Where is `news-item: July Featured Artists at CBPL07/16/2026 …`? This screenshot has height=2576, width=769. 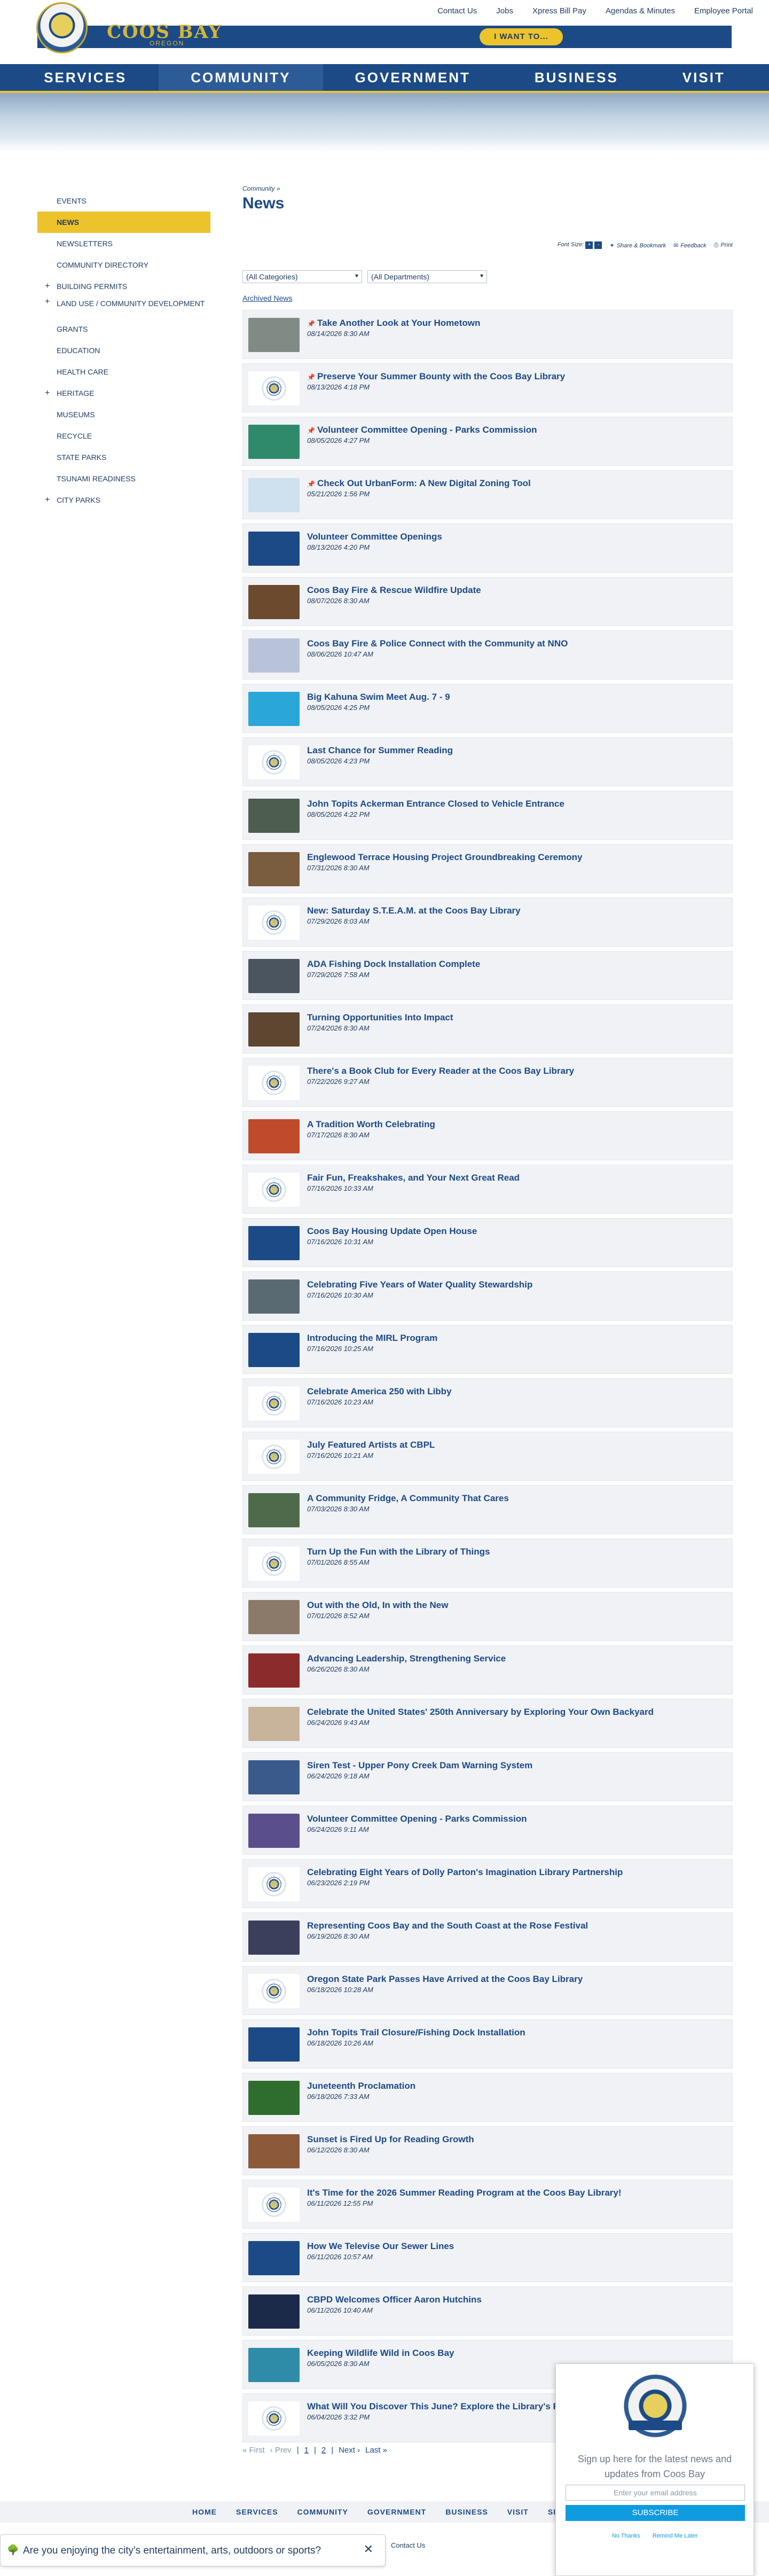 news-item: July Featured Artists at CBPL07/16/2026 … is located at coordinates (487, 1456).